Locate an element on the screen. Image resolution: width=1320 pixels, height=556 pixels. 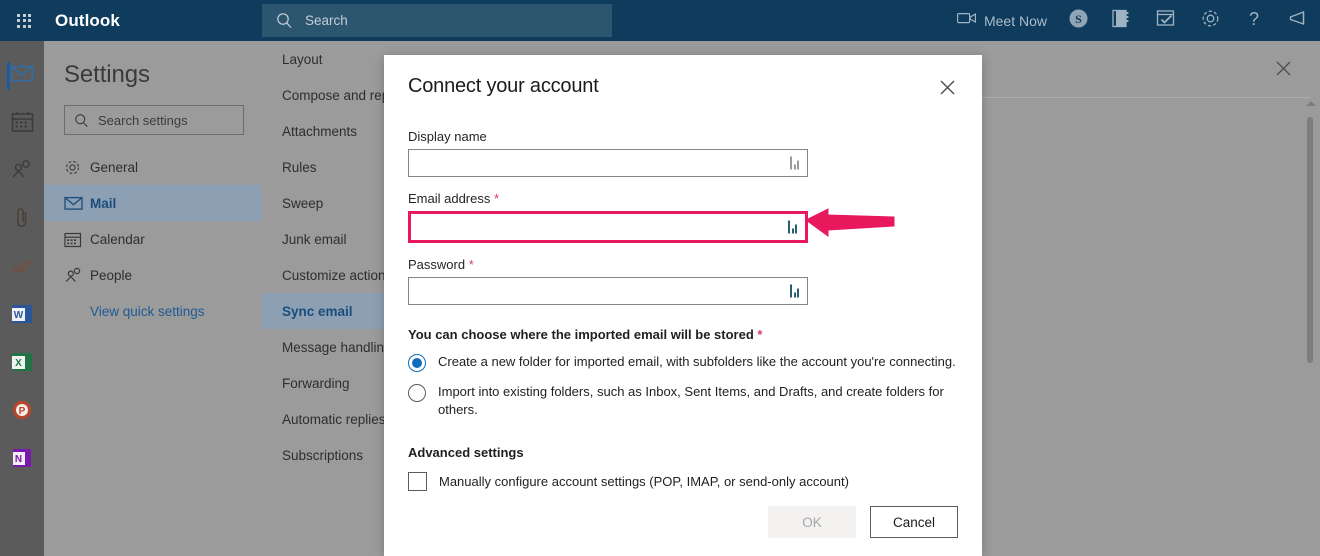
checkbox-icon-unchecked is located at coordinates (417, 481).